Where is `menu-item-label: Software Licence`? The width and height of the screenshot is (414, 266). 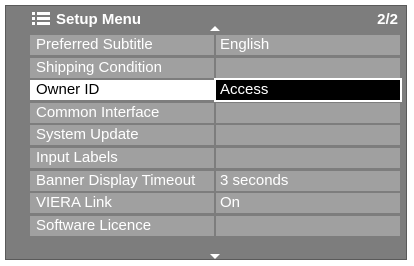
menu-item-label: Software Licence is located at coordinates (122, 225).